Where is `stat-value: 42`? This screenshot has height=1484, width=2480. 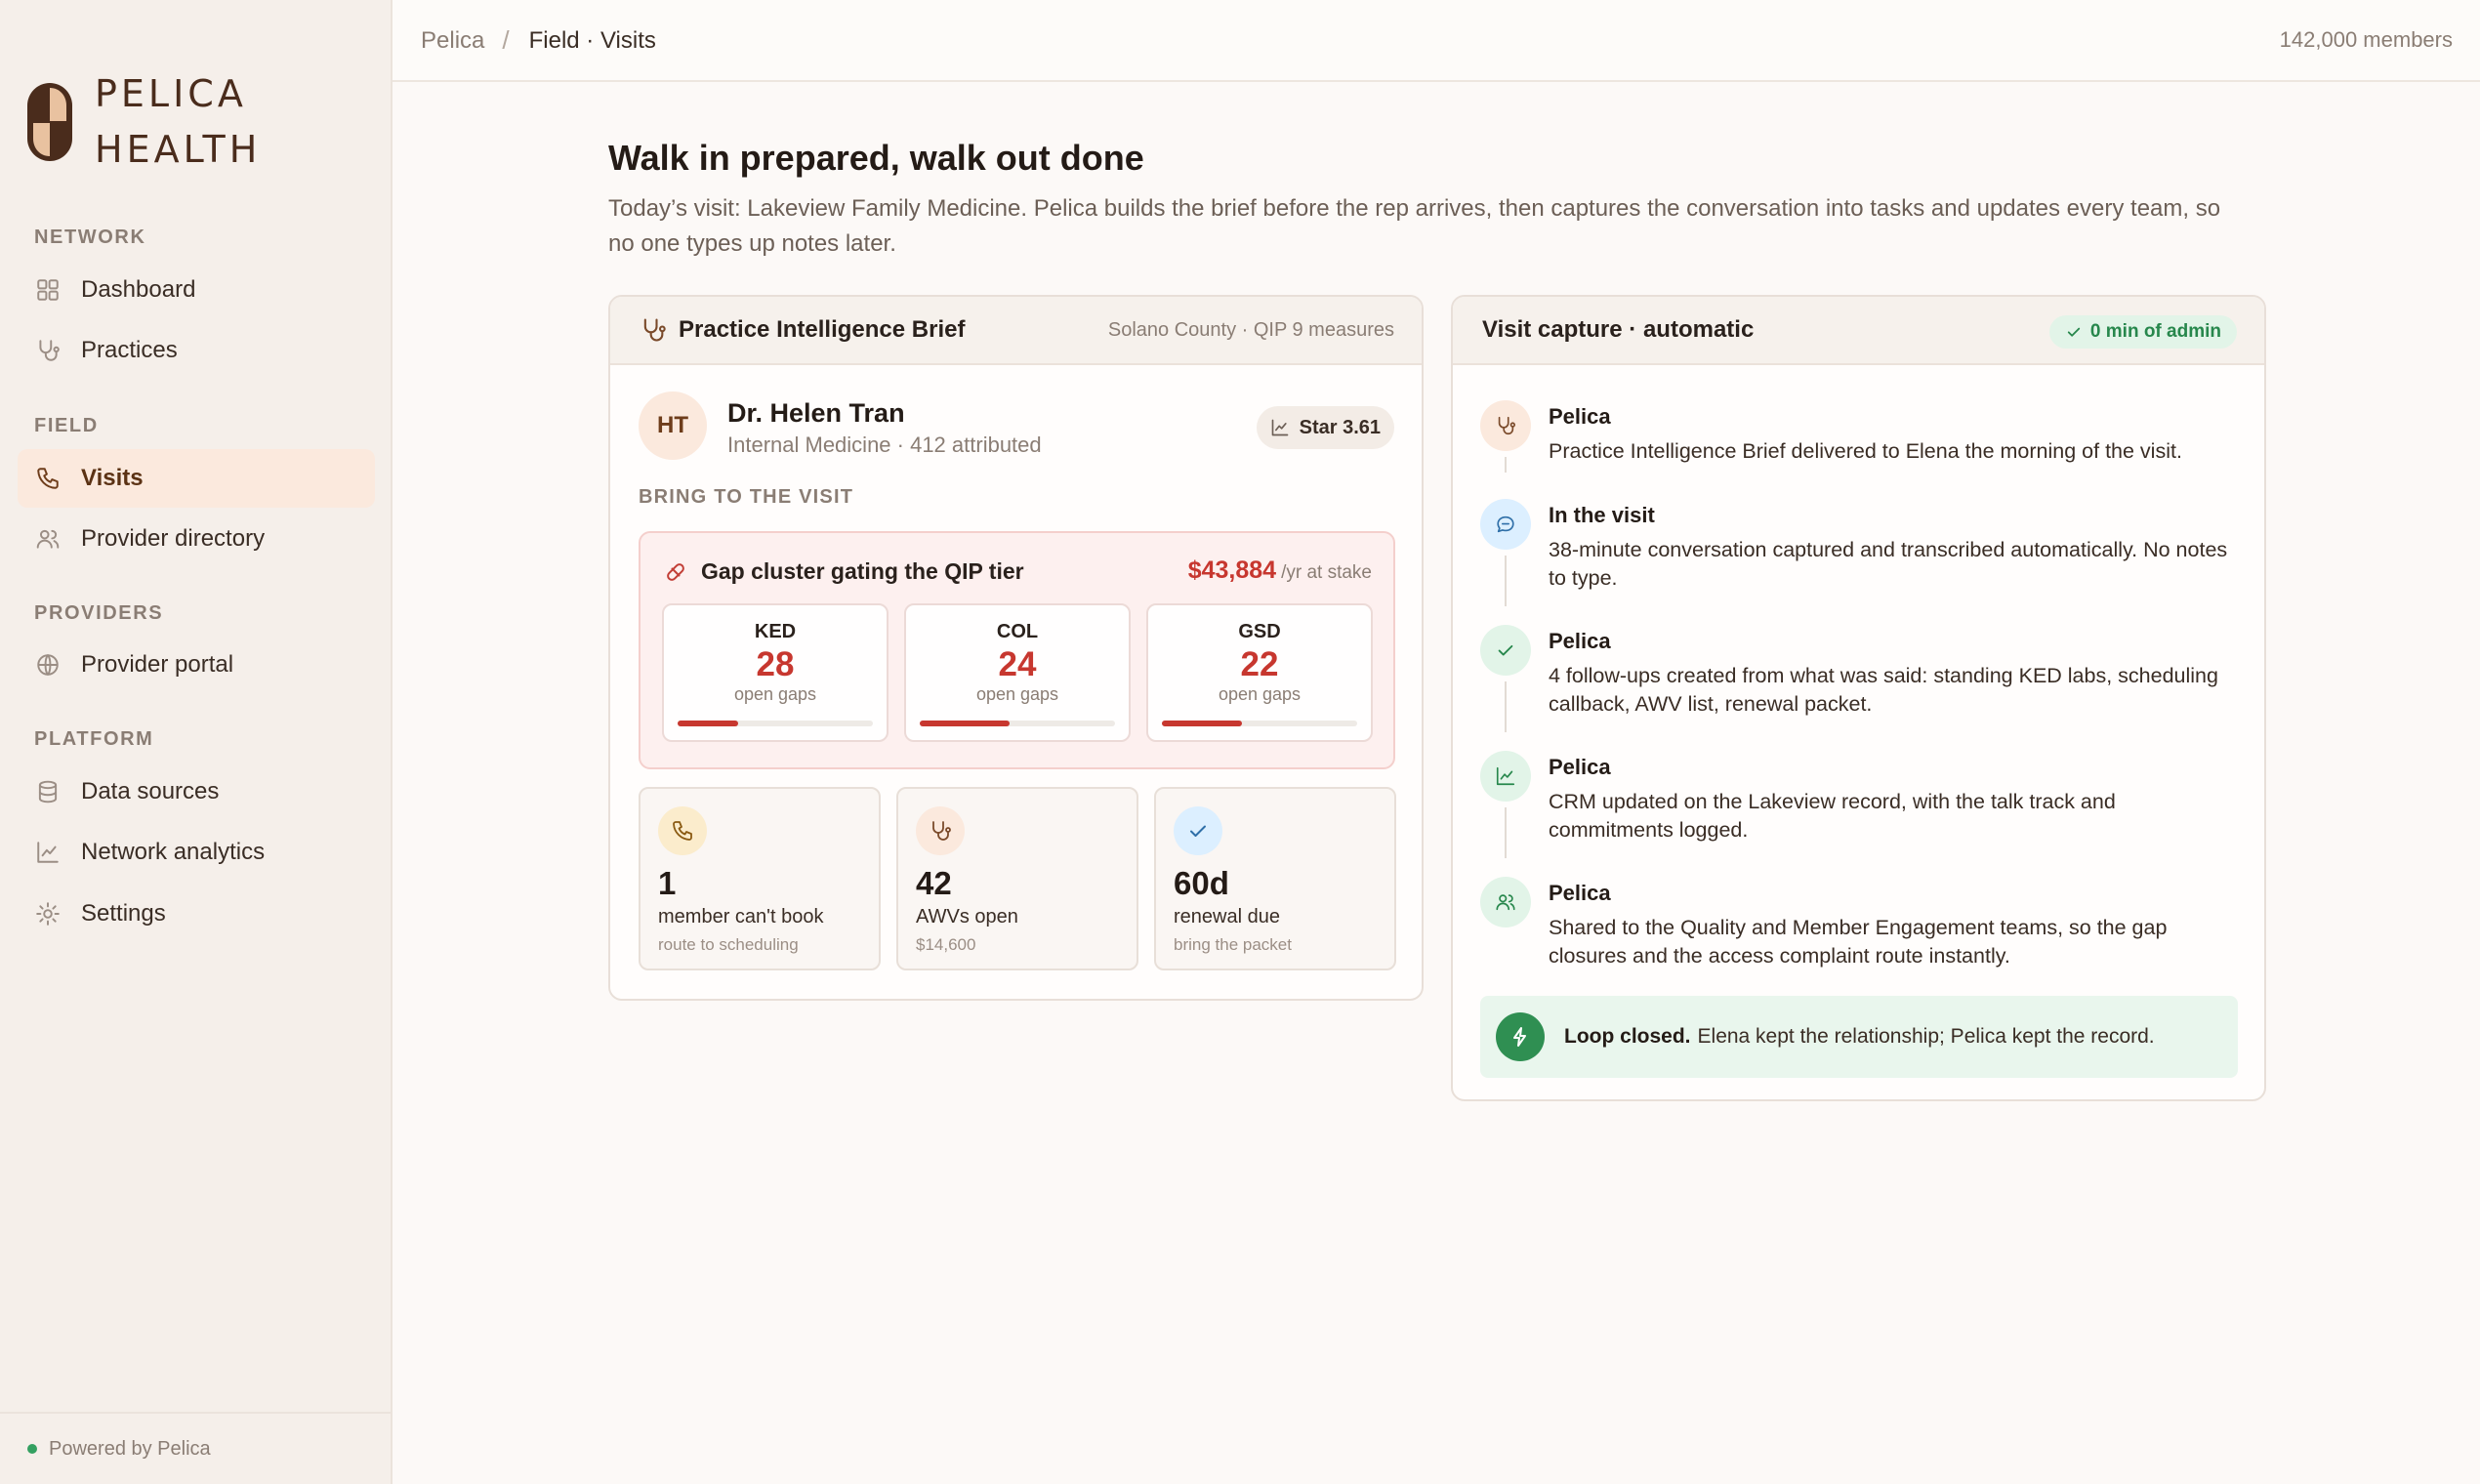
stat-value: 42 is located at coordinates (934, 883).